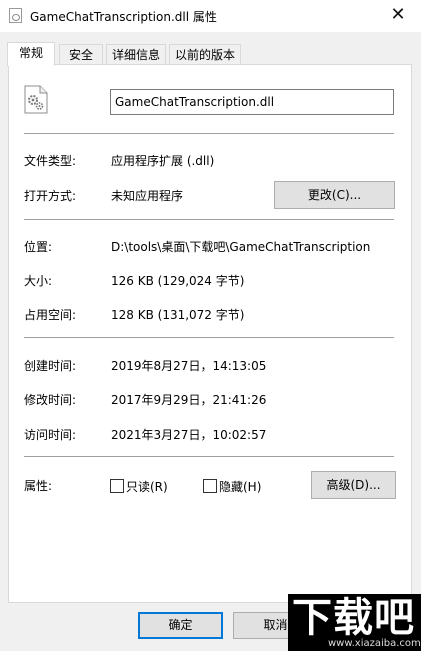 The height and width of the screenshot is (651, 421). I want to click on xiazaiba-watermark-logo: 下载吧 www.xiazaiba.com, so click(354, 622).